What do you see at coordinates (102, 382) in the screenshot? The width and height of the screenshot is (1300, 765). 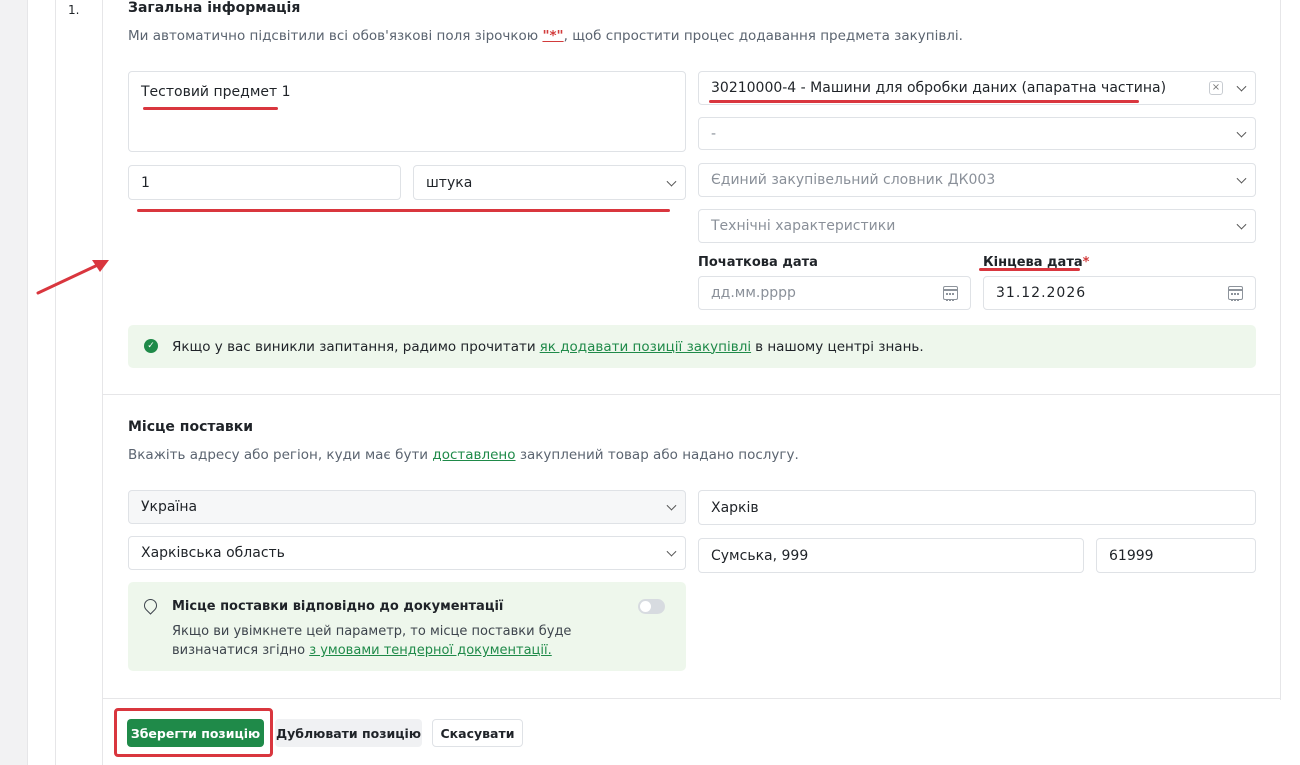 I see `content-left-border` at bounding box center [102, 382].